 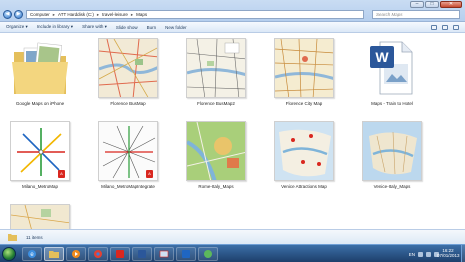 What do you see at coordinates (142, 254) in the screenshot?
I see `word-icon` at bounding box center [142, 254].